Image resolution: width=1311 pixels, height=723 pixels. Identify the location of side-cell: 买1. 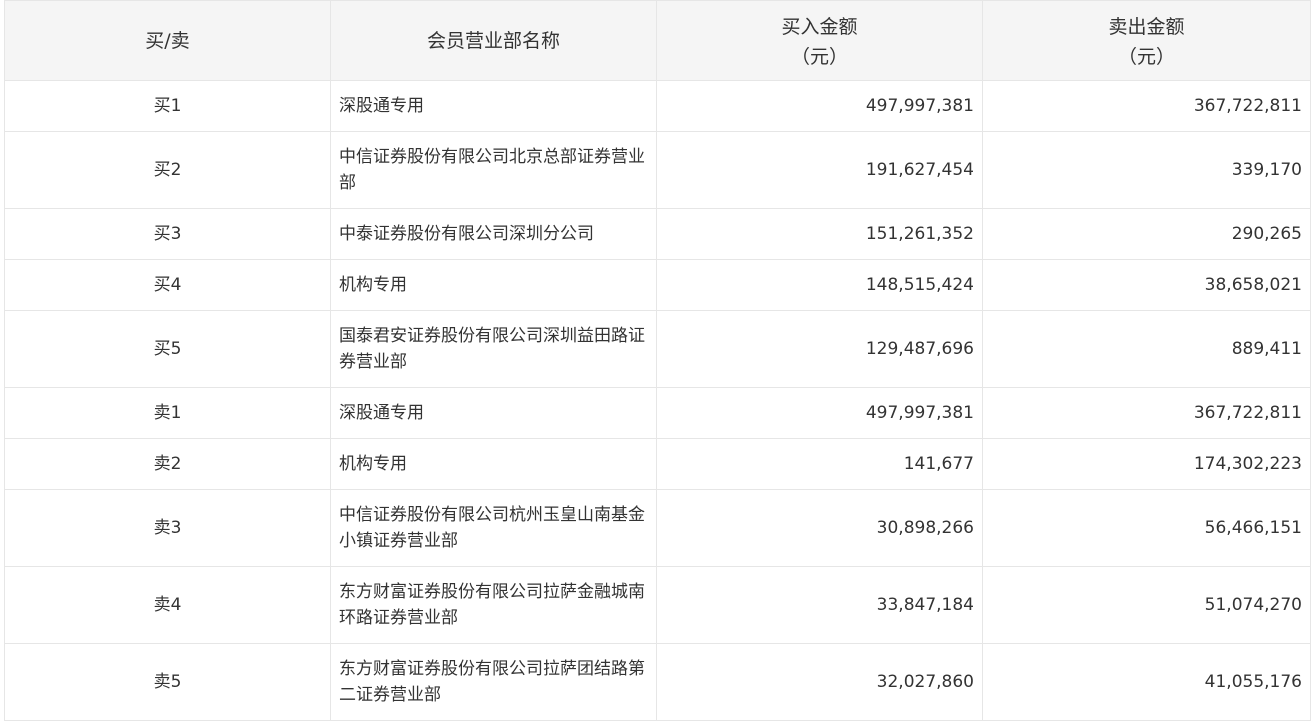
(167, 106).